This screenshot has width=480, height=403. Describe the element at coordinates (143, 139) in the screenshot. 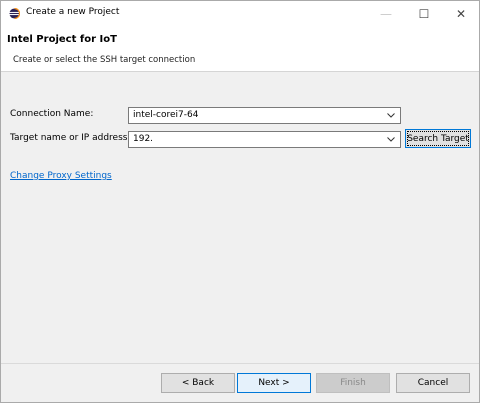

I see `target-address-value: 192.` at that location.